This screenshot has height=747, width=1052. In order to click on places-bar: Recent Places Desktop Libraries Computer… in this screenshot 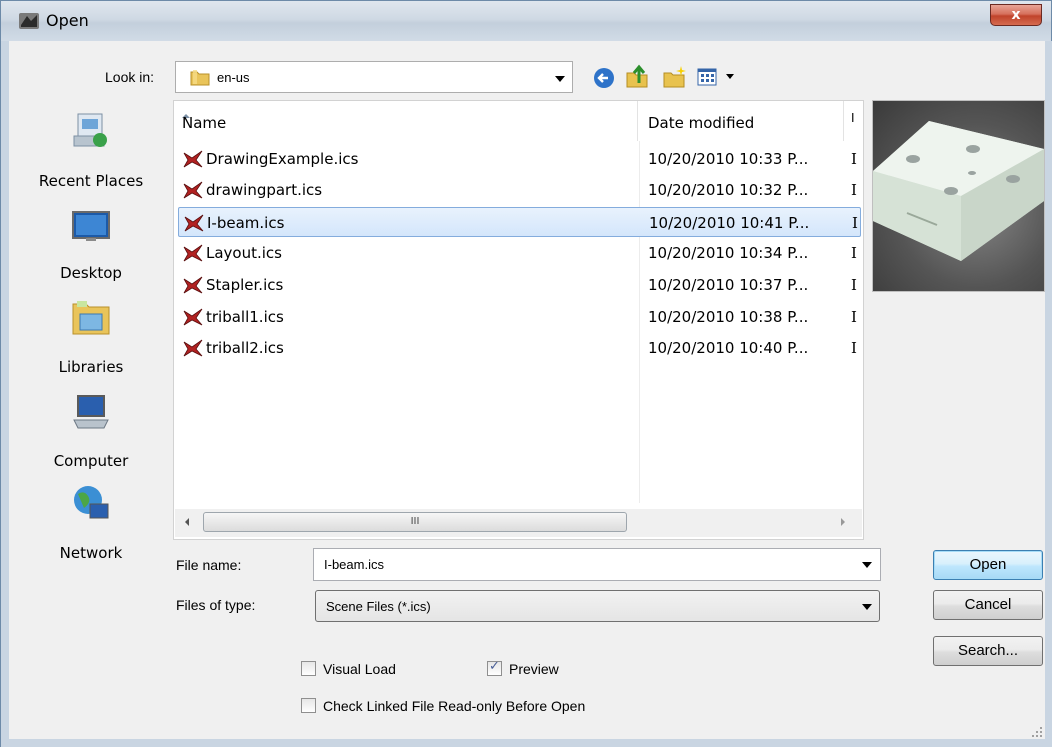, I will do `click(91, 340)`.